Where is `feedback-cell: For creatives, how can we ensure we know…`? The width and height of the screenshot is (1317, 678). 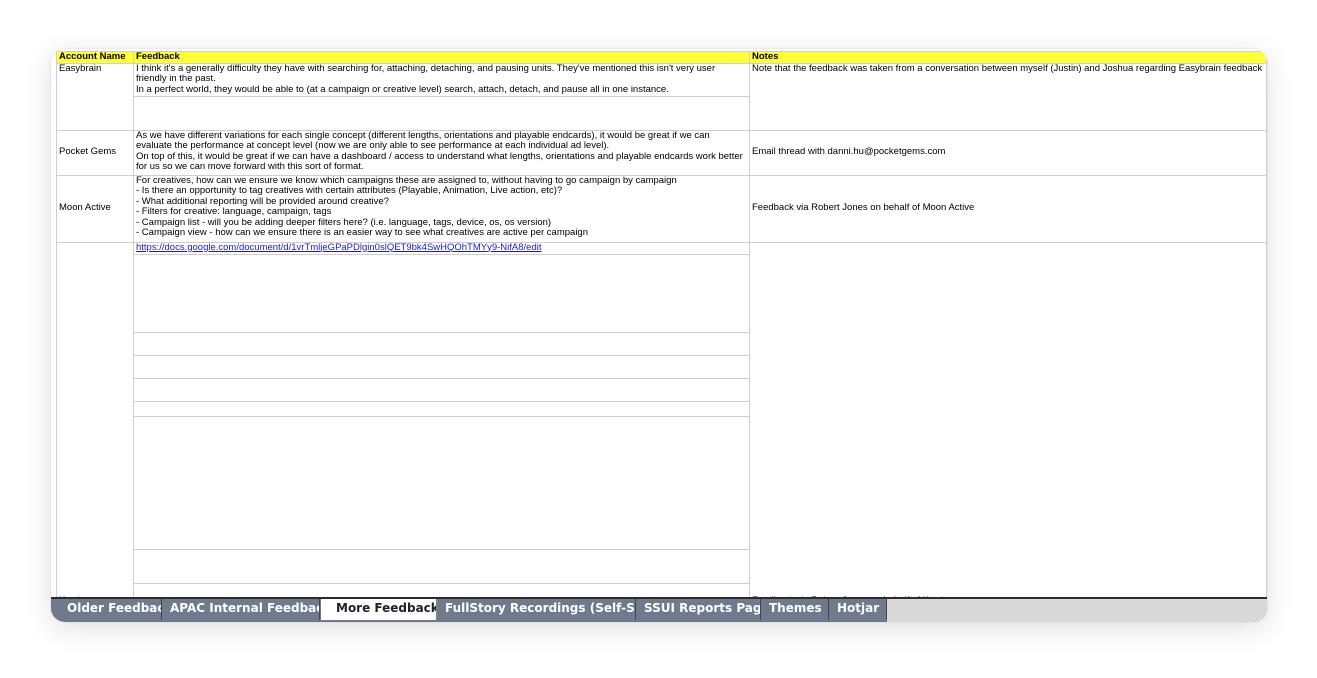 feedback-cell: For creatives, how can we ensure we know… is located at coordinates (441, 208).